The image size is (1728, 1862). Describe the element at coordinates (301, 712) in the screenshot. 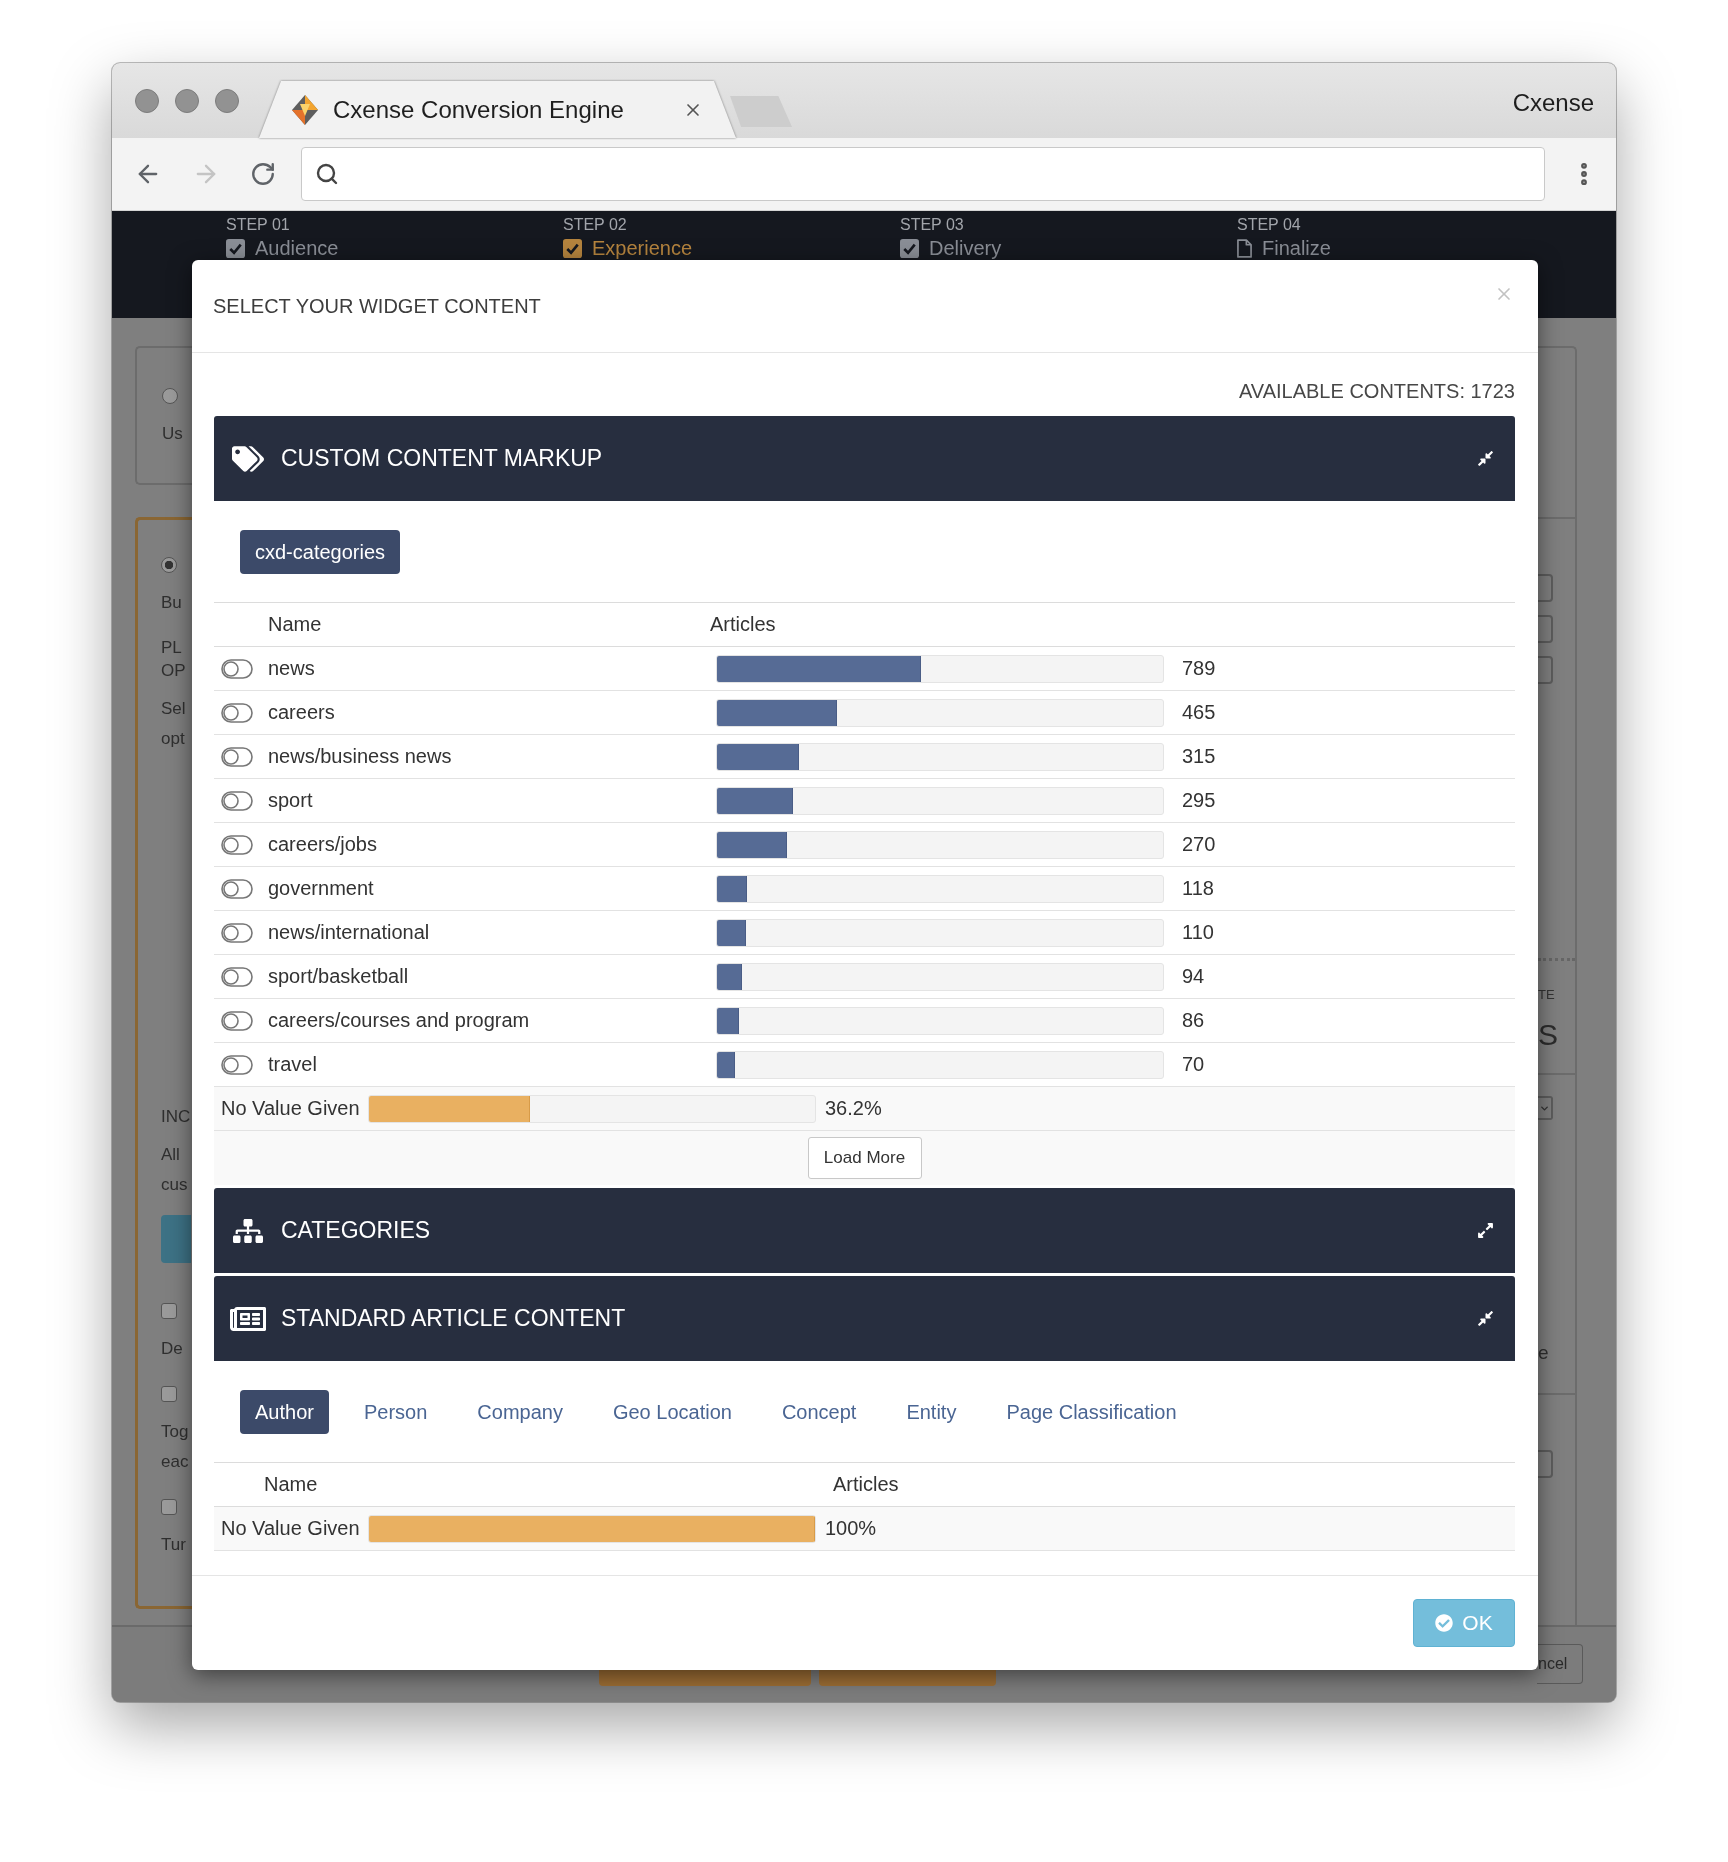

I see `category-name: careers` at that location.